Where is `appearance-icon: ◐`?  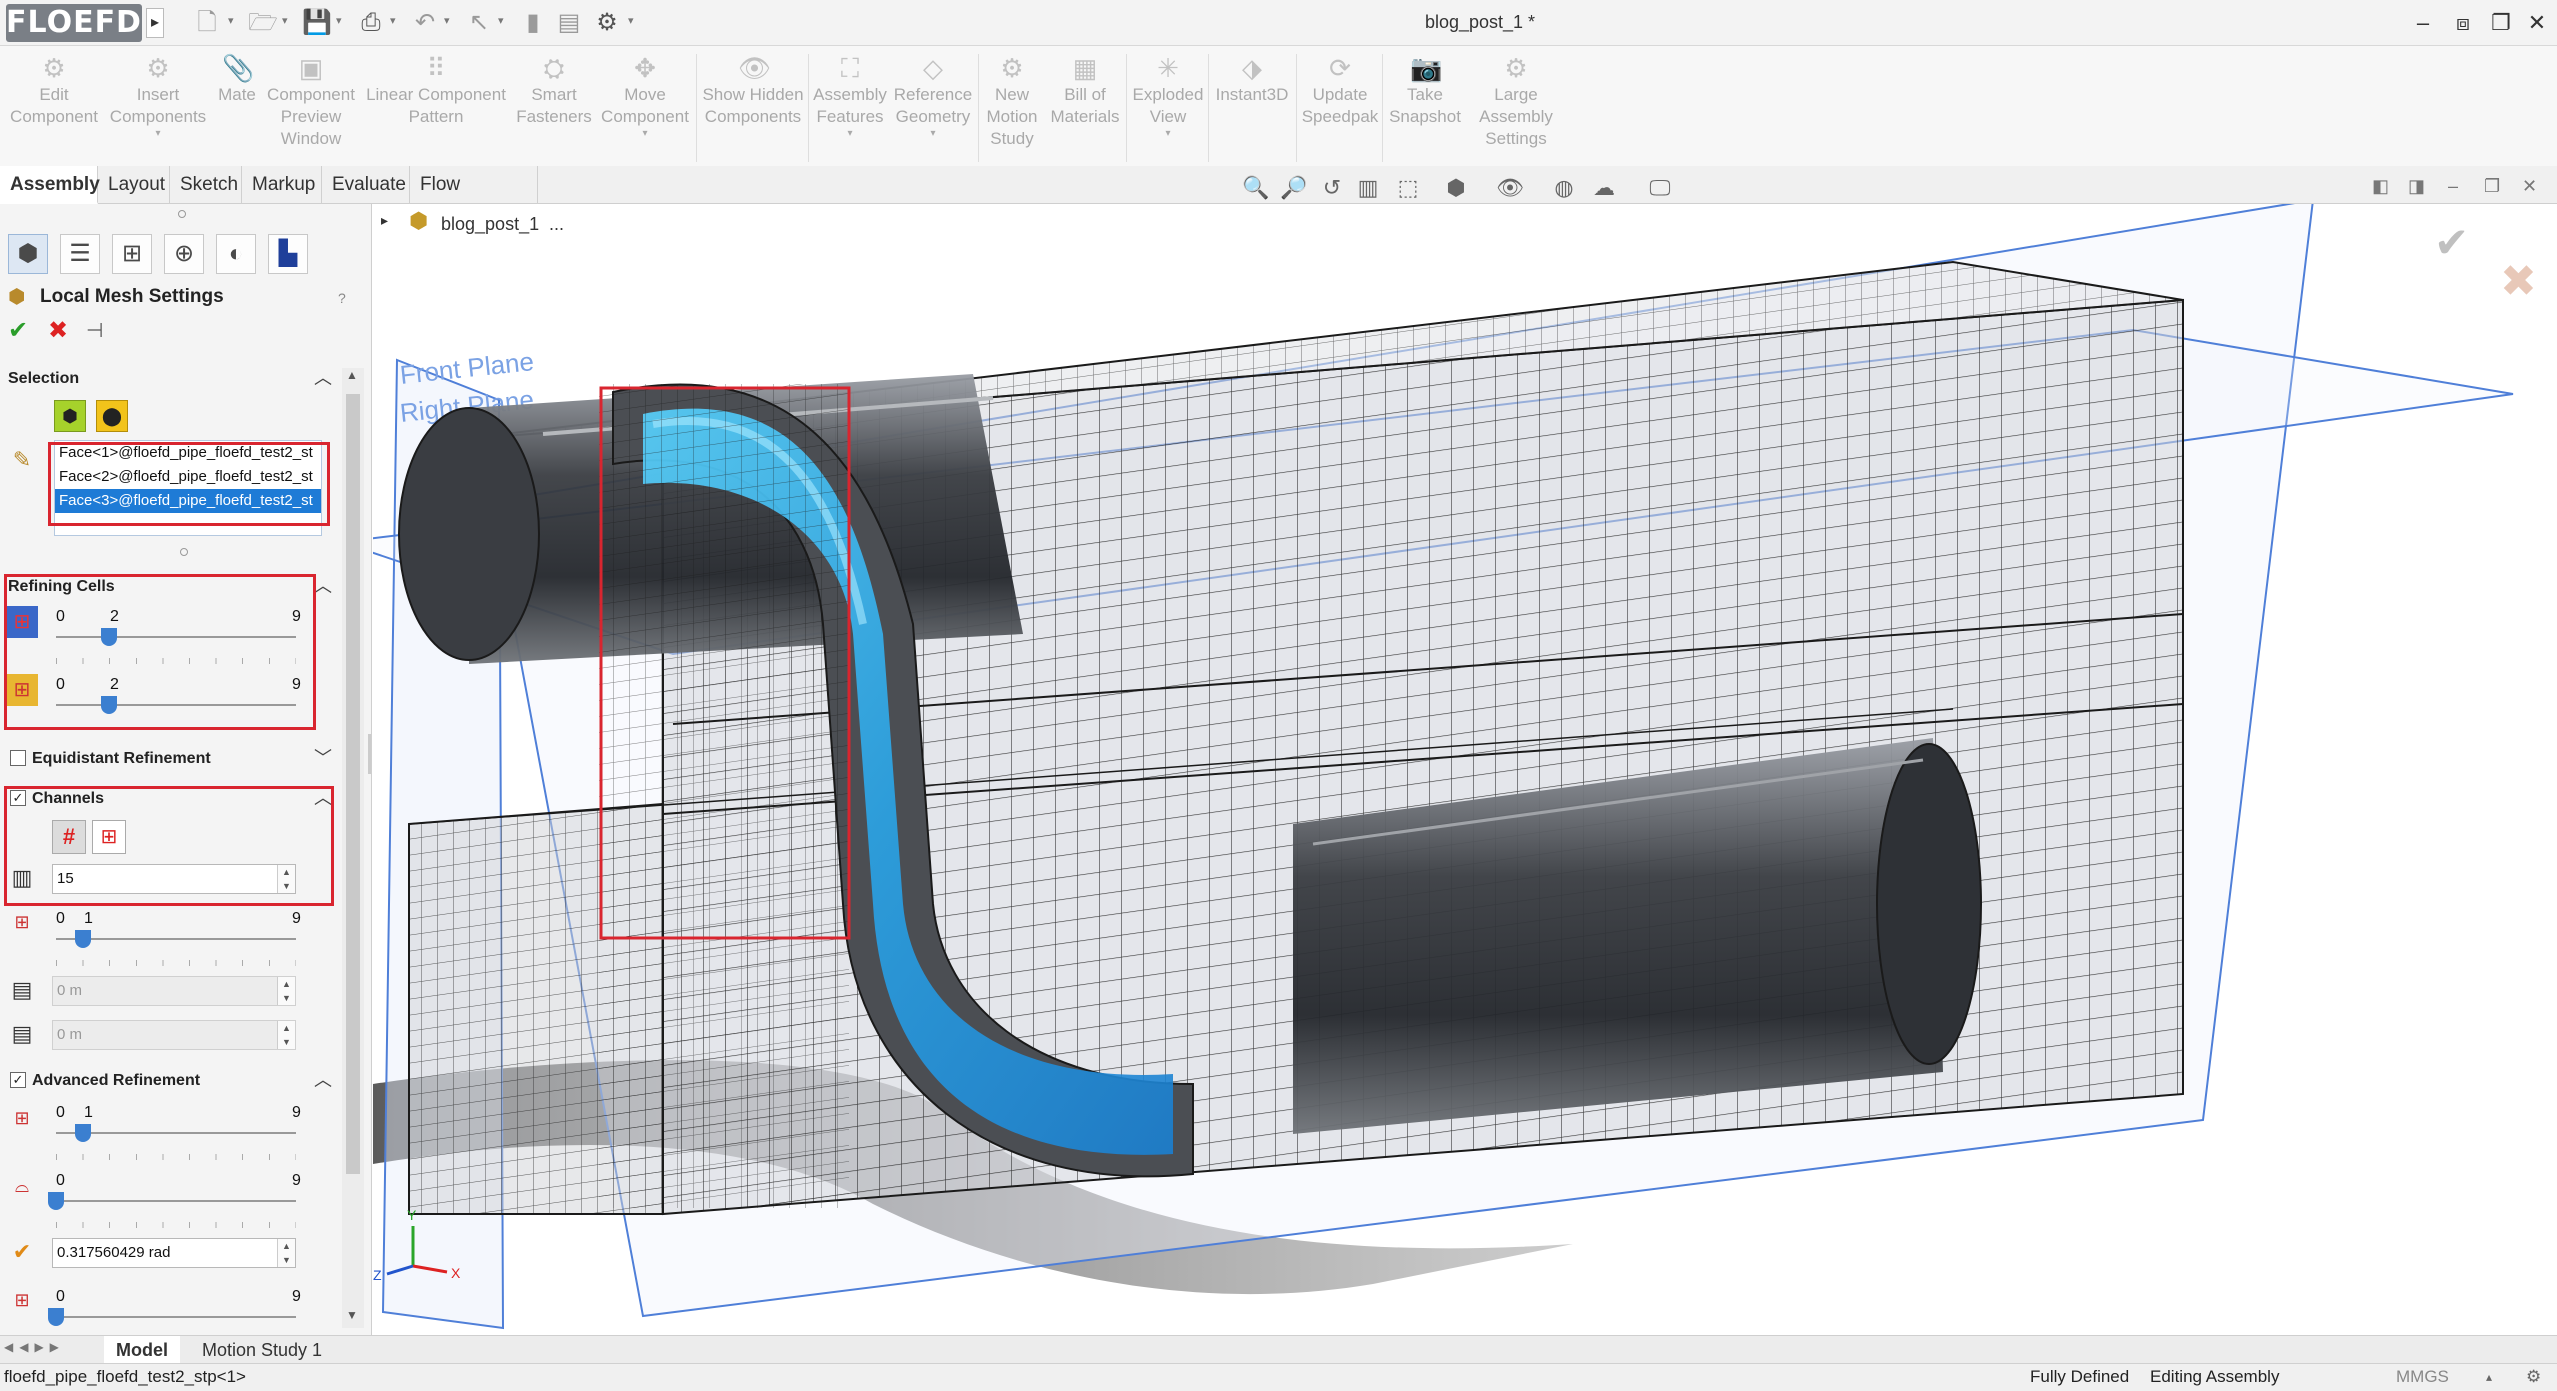
appearance-icon: ◐ is located at coordinates (236, 254).